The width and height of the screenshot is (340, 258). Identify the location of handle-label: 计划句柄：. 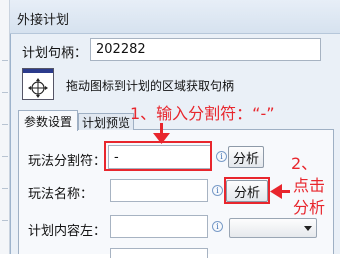
(55, 53).